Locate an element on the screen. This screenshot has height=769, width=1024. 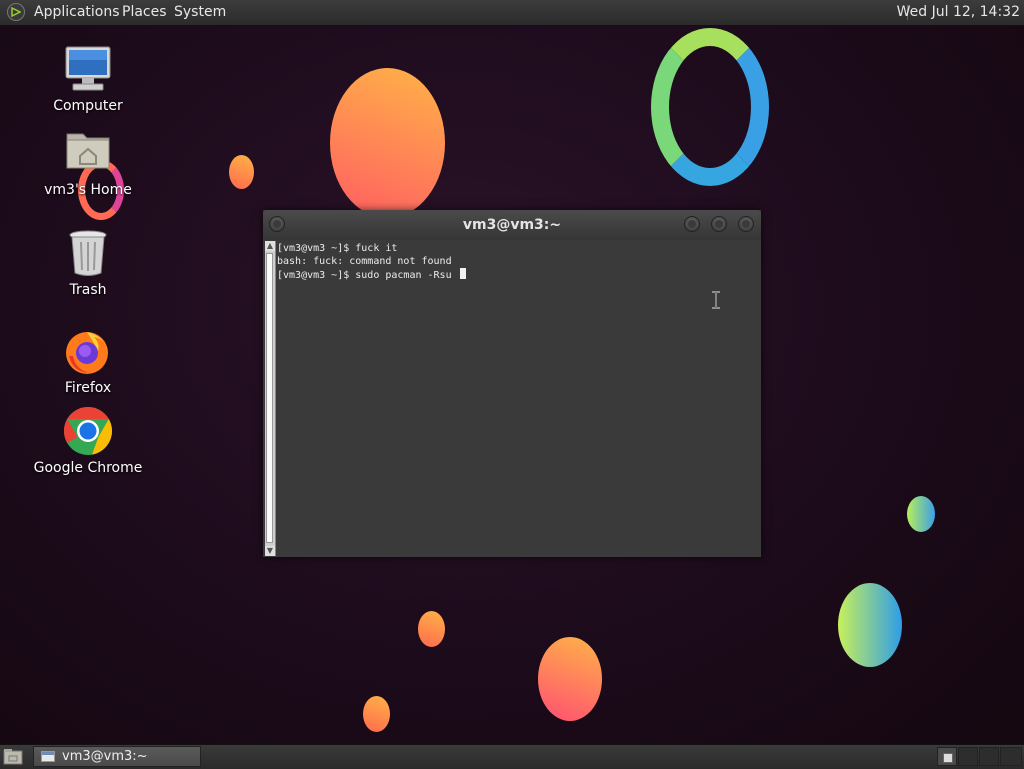
trash-icon is located at coordinates (88, 253).